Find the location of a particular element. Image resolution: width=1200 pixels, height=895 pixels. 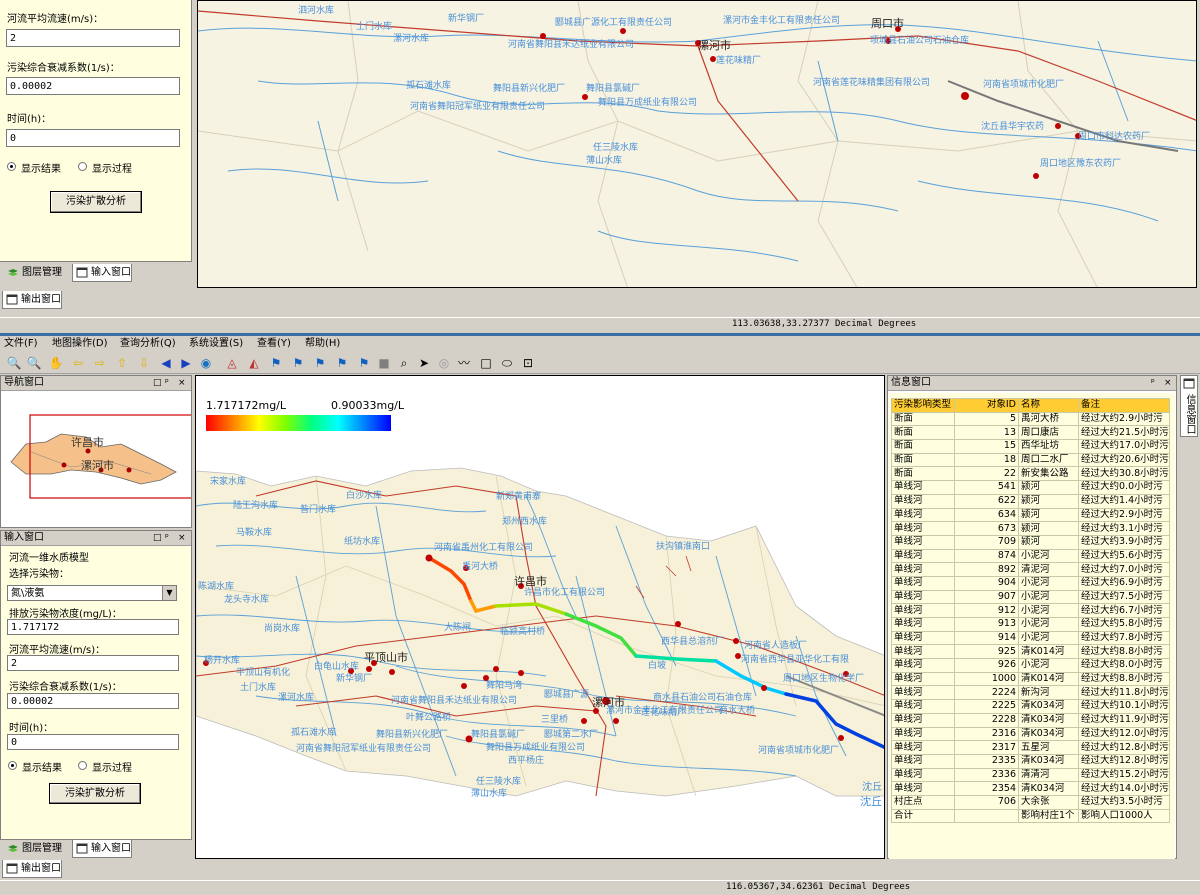

table-row: 单线河 634 颍河 经过大约2.9小时污 is located at coordinates (1030, 515).